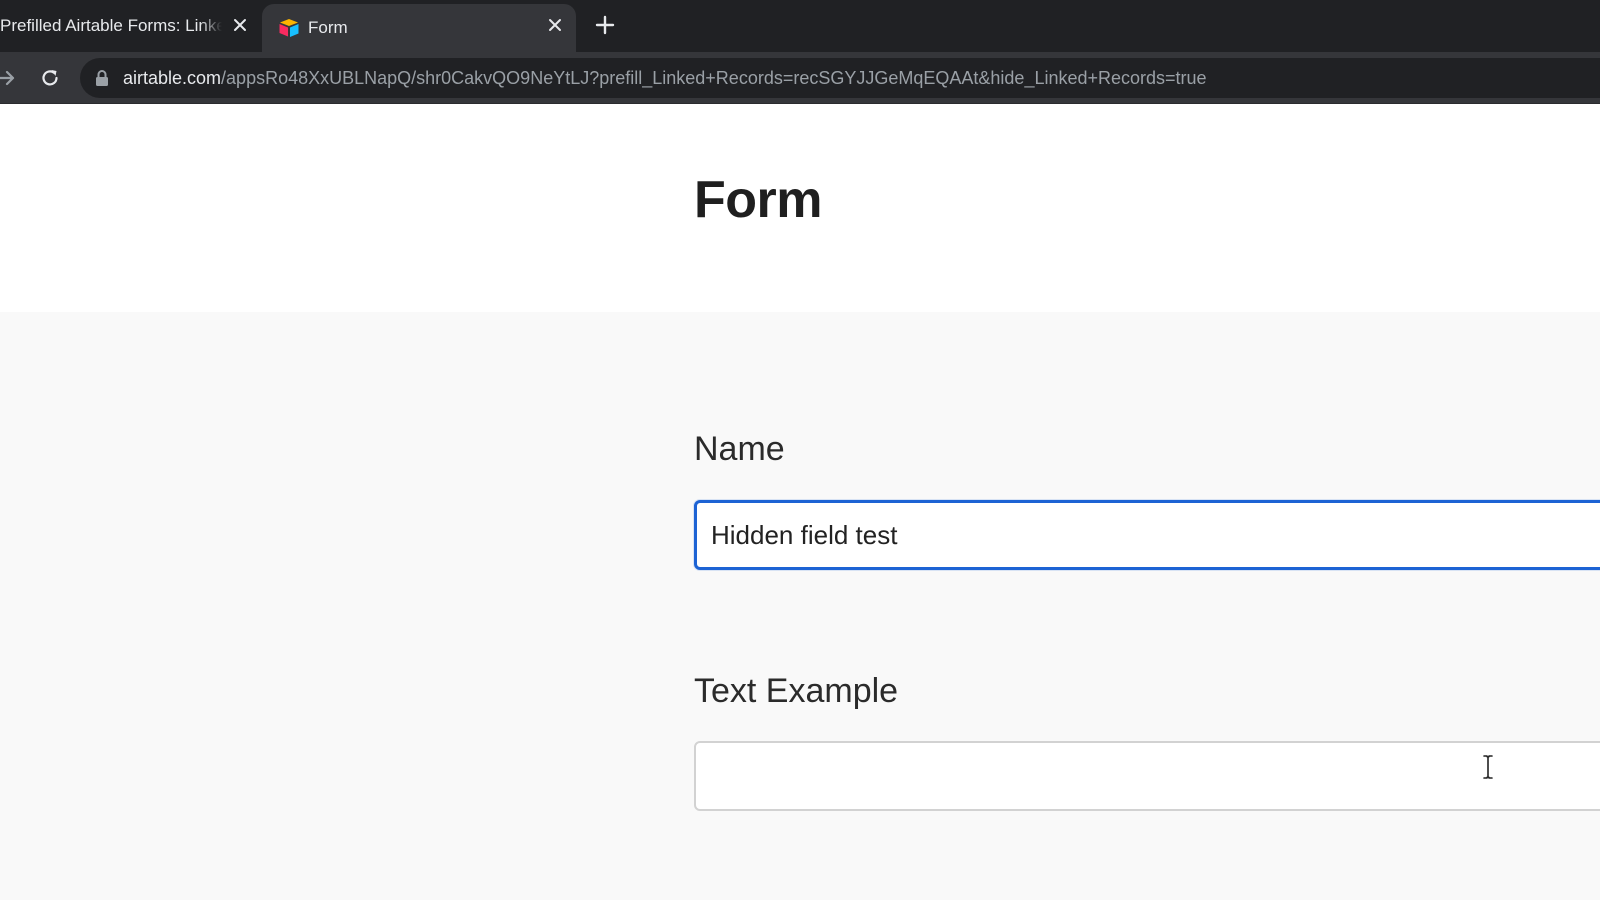 Image resolution: width=1600 pixels, height=900 pixels. I want to click on text-example-field, so click(1147, 776).